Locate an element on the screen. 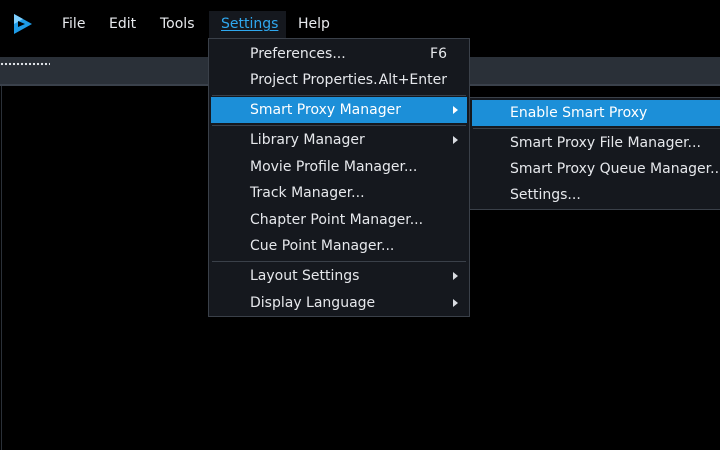  menu-item-label: Library Manager is located at coordinates (307, 140).